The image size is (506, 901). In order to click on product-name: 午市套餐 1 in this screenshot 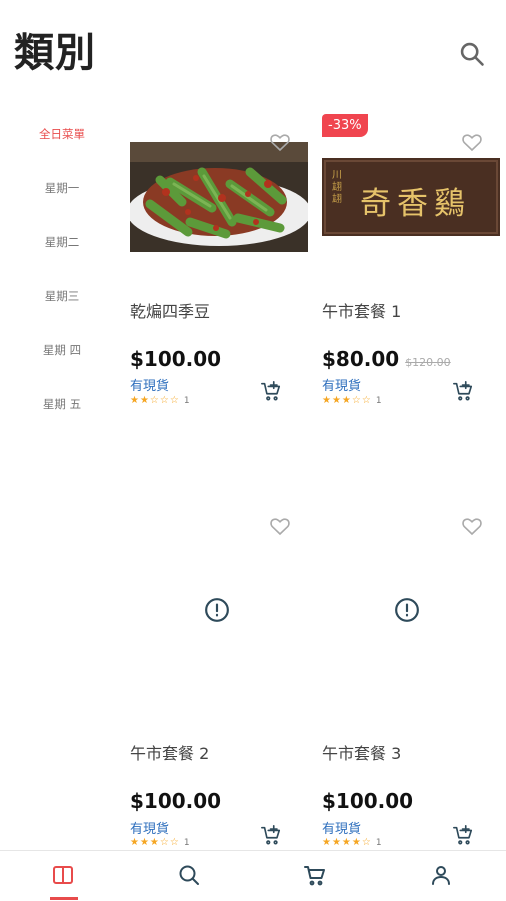, I will do `click(362, 311)`.